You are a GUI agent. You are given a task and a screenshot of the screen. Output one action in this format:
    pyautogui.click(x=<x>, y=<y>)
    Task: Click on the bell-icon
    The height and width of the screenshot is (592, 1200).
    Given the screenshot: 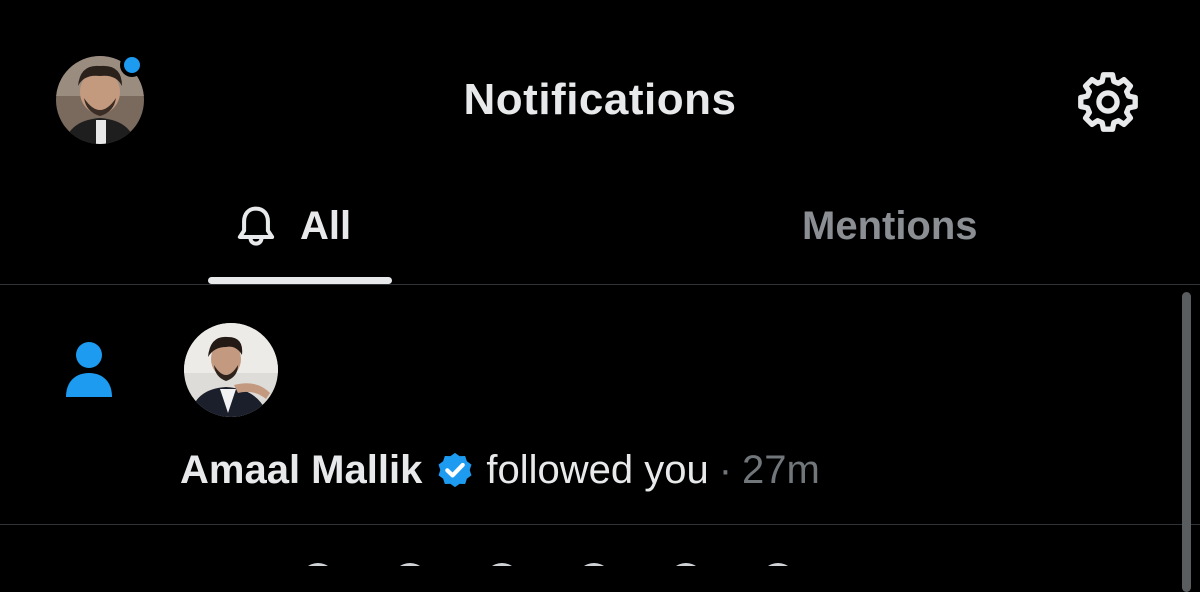 What is the action you would take?
    pyautogui.click(x=256, y=226)
    